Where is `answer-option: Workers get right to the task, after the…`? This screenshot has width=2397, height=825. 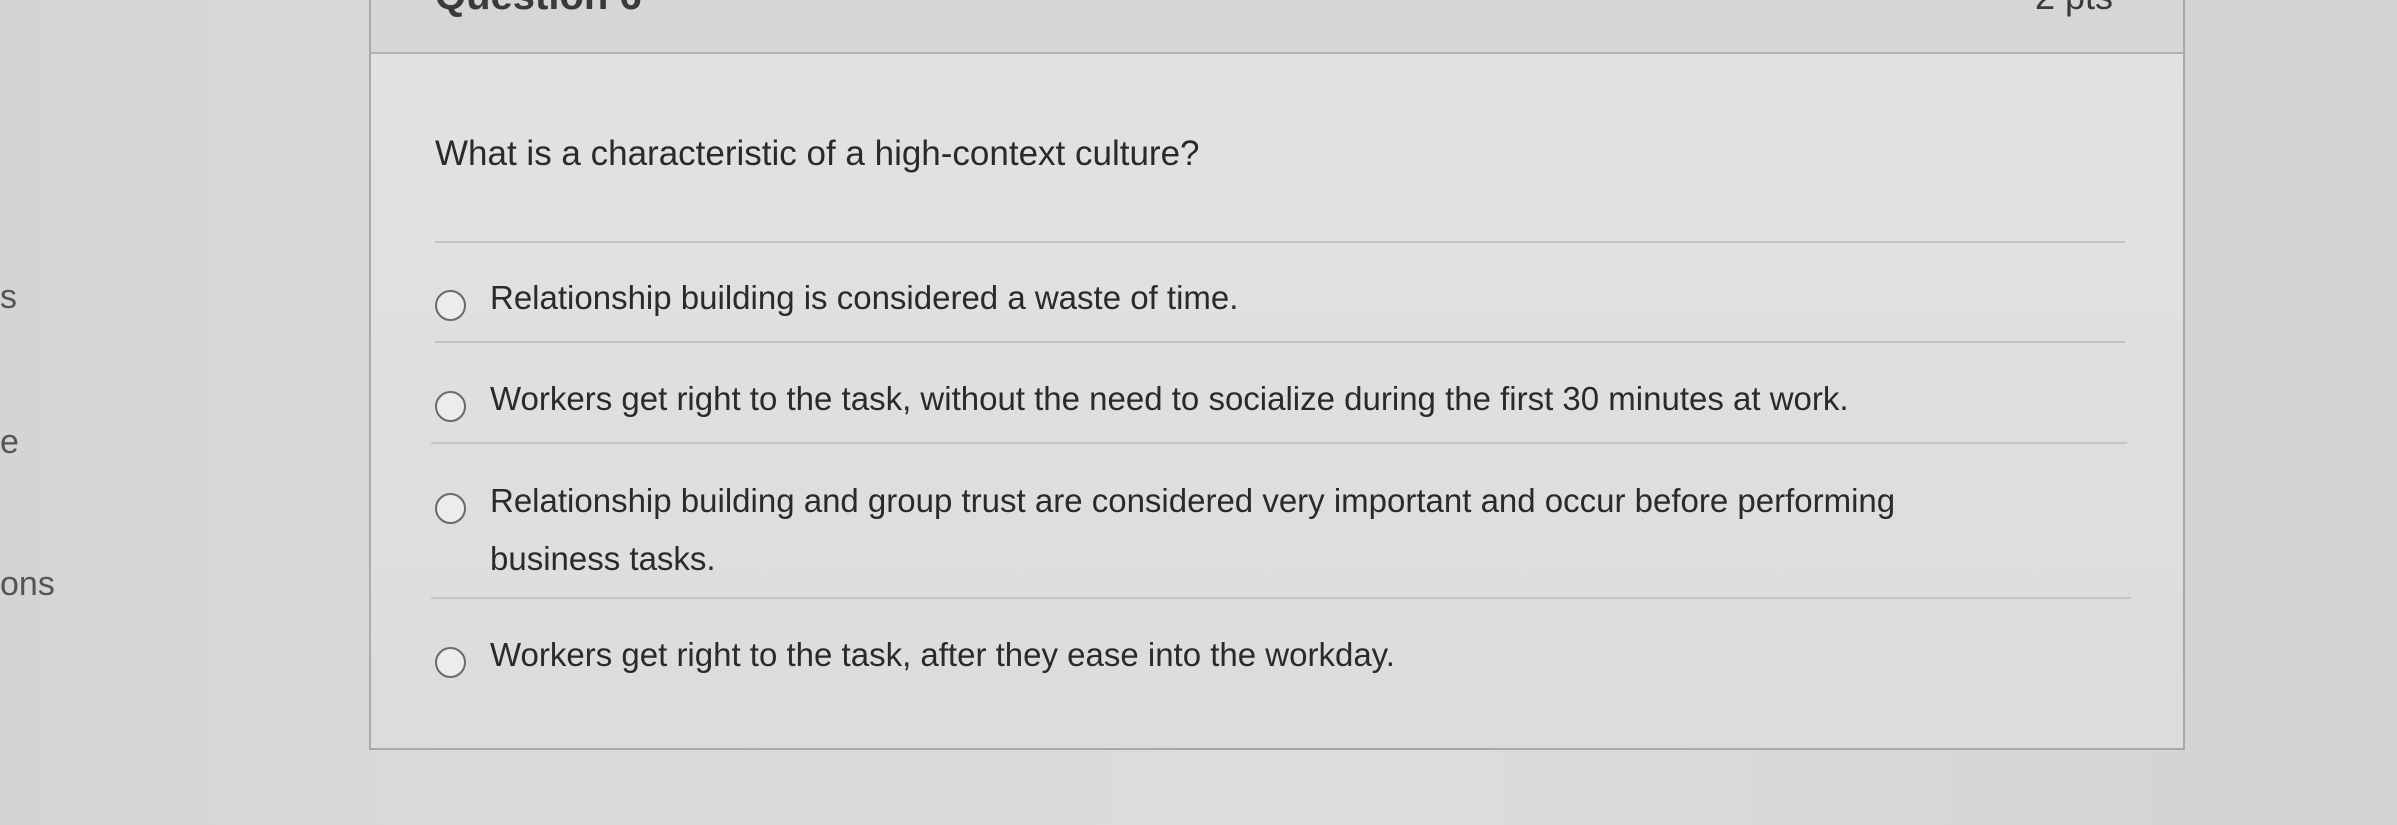 answer-option: Workers get right to the task, after the… is located at coordinates (915, 660).